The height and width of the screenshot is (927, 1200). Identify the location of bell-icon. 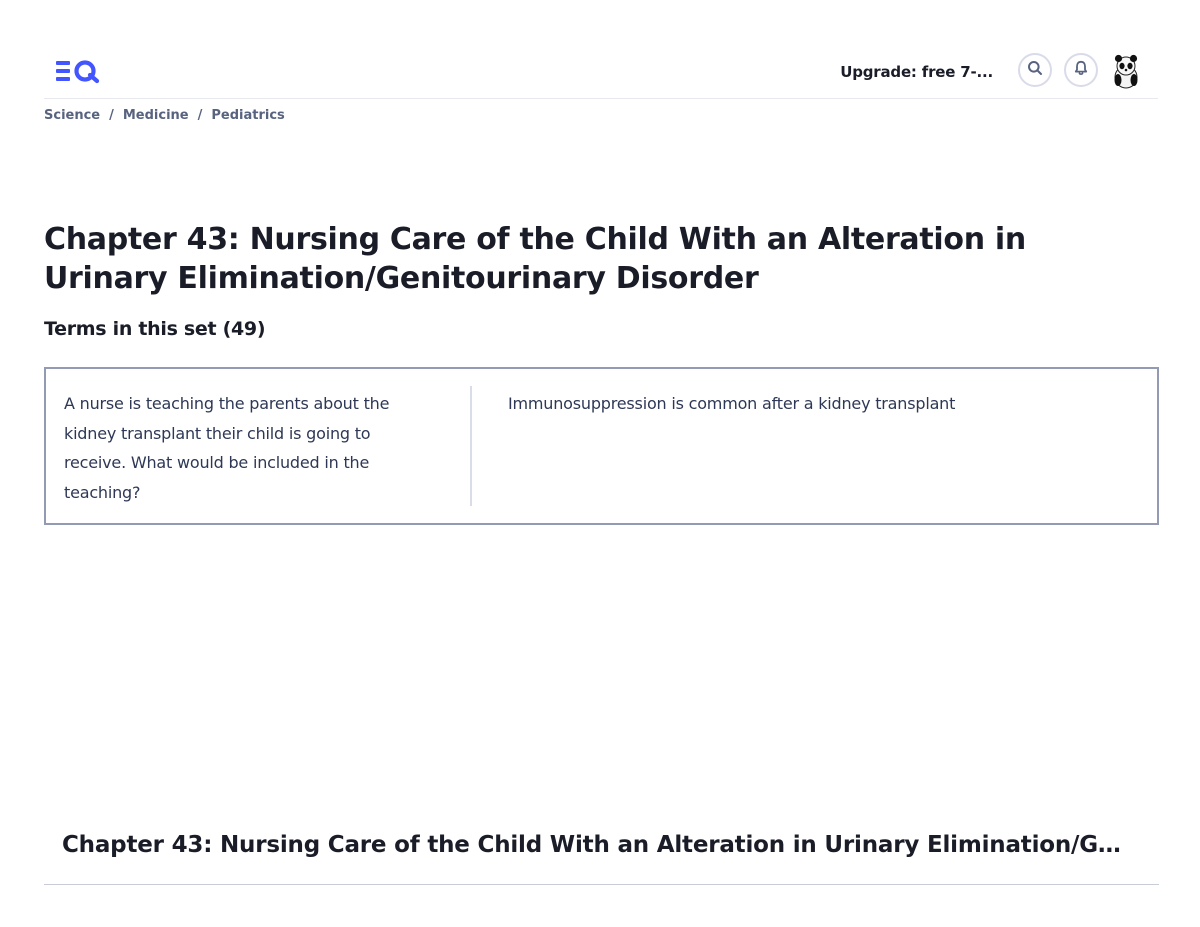
(1081, 70).